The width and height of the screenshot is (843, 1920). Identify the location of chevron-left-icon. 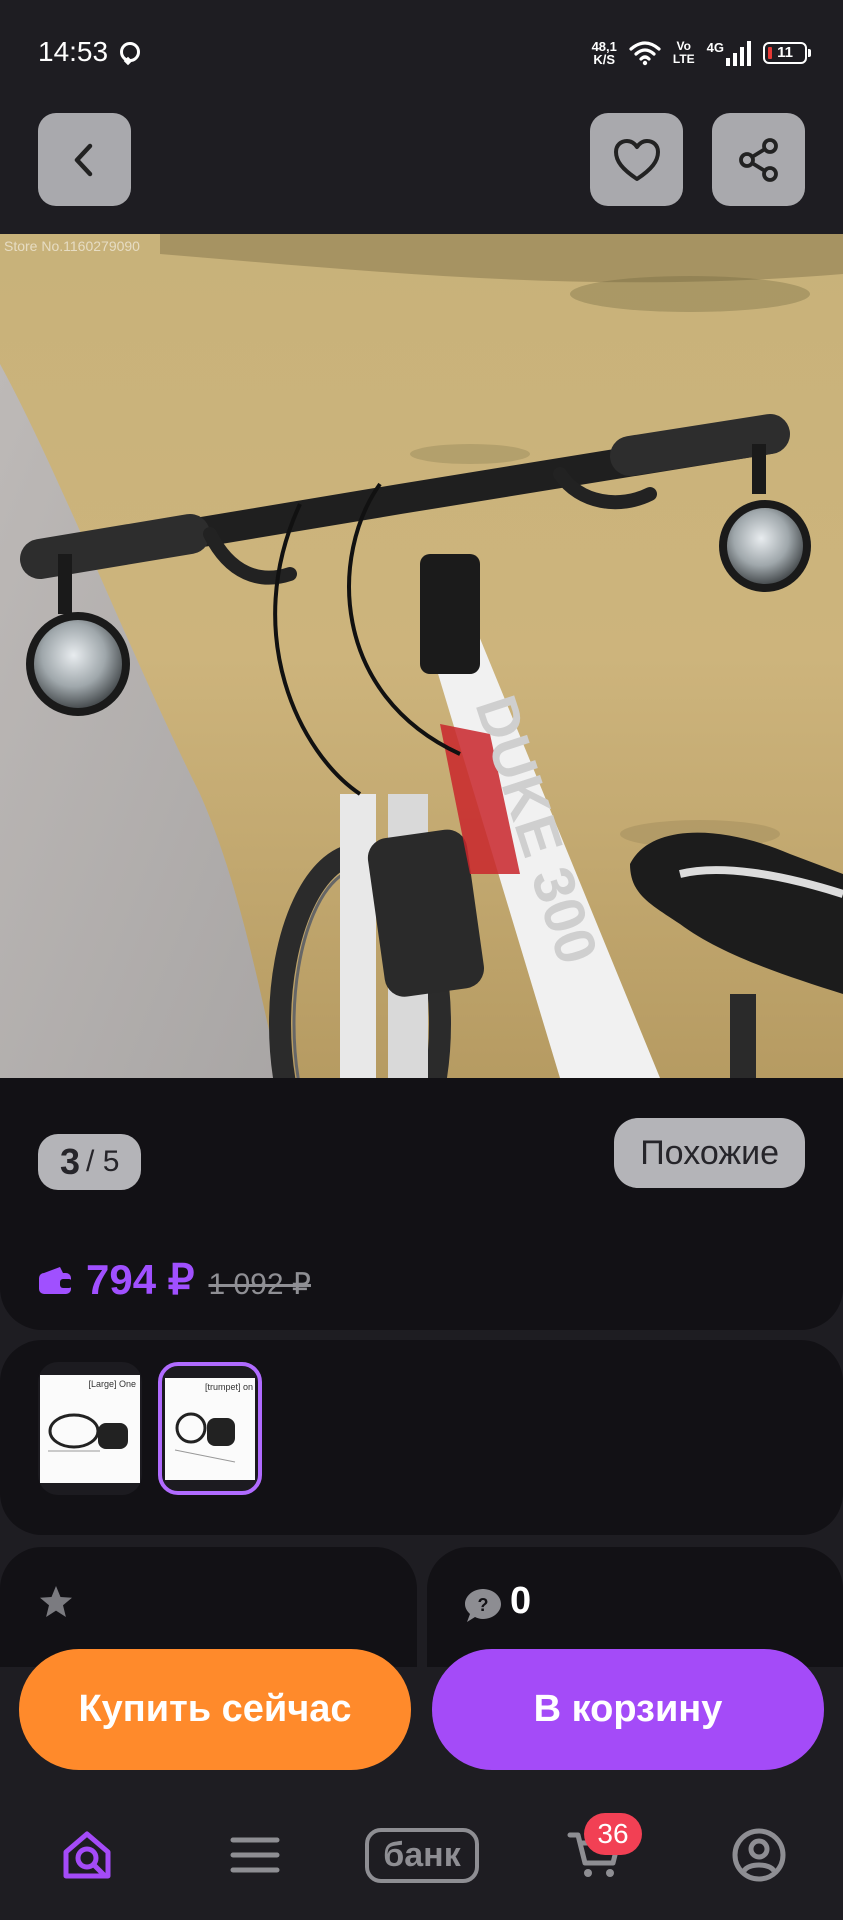
(83, 159).